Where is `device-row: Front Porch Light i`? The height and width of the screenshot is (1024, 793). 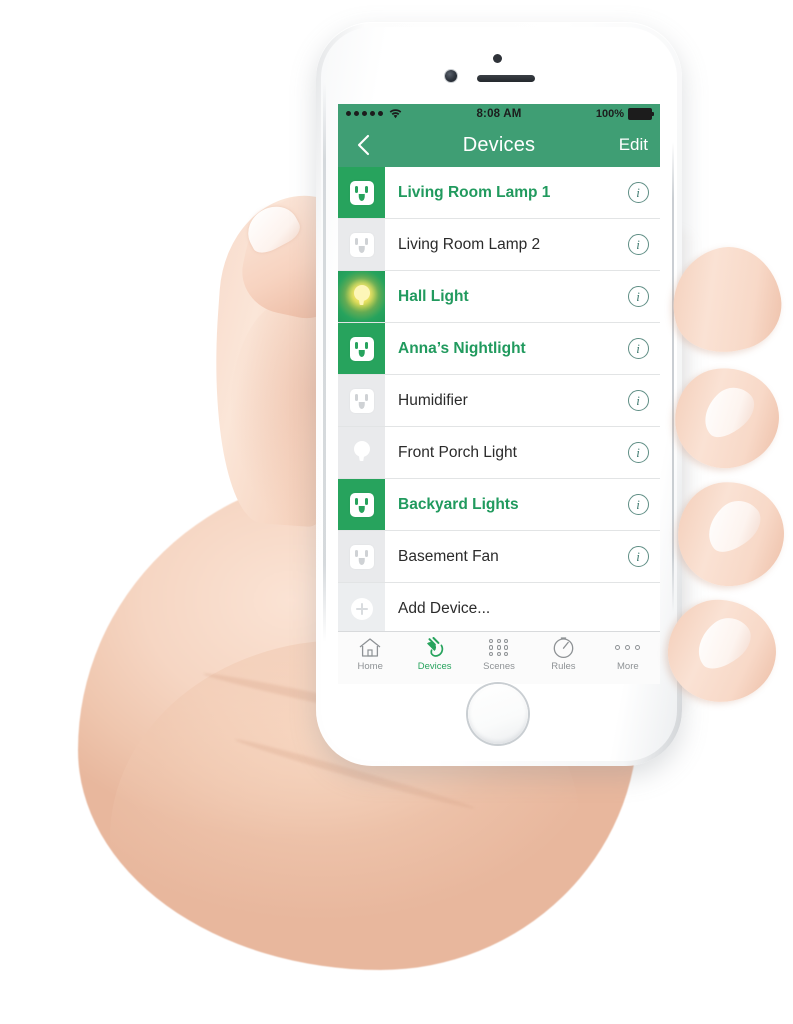 device-row: Front Porch Light i is located at coordinates (499, 453).